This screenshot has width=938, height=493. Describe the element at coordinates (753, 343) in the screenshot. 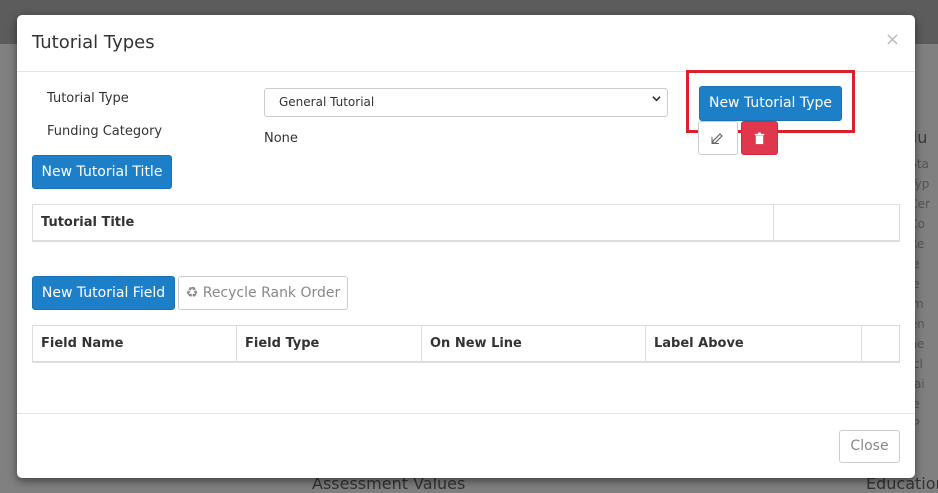

I see `column-header-label-above: Label Above` at that location.